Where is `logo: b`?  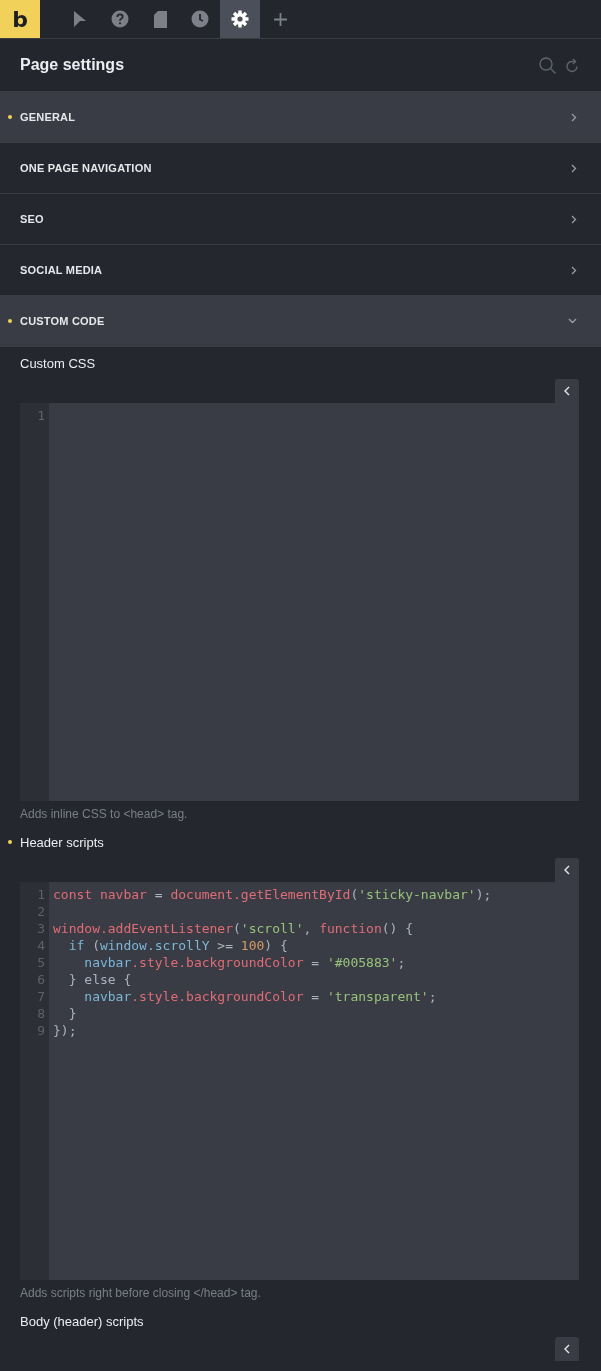
logo: b is located at coordinates (20, 19).